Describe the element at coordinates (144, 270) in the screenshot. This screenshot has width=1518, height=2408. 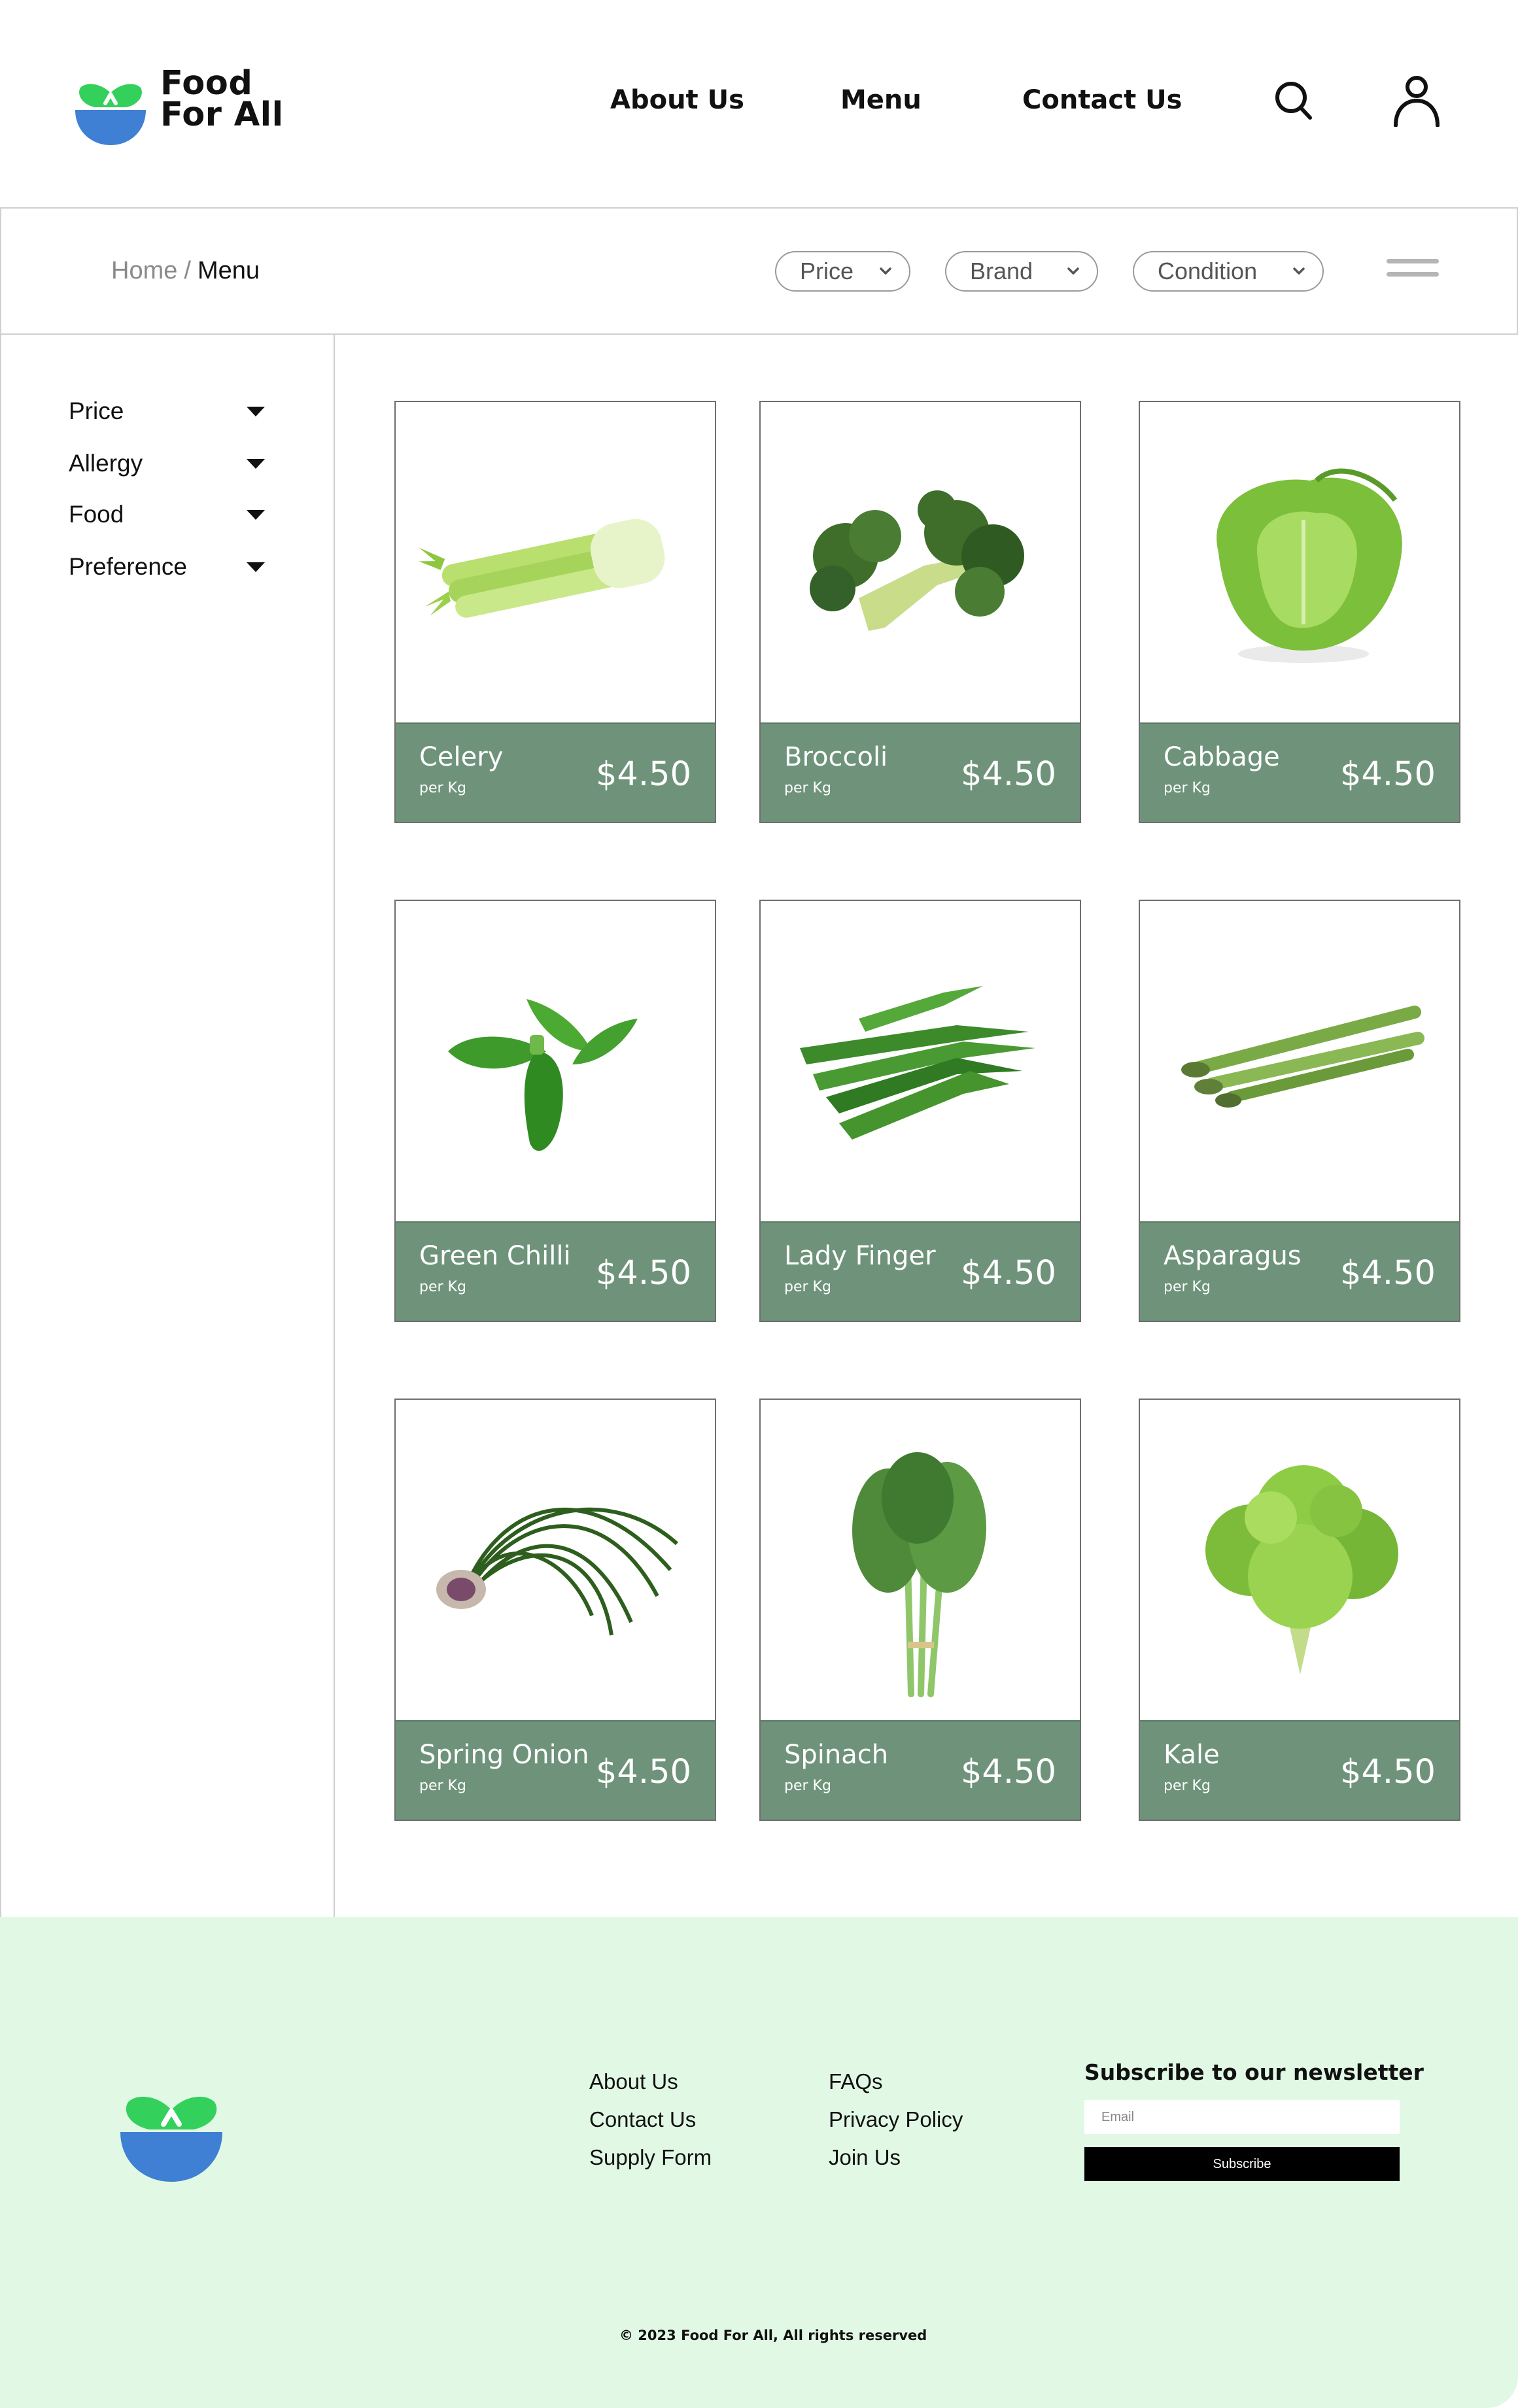
I see `breadcrumb-home: Home` at that location.